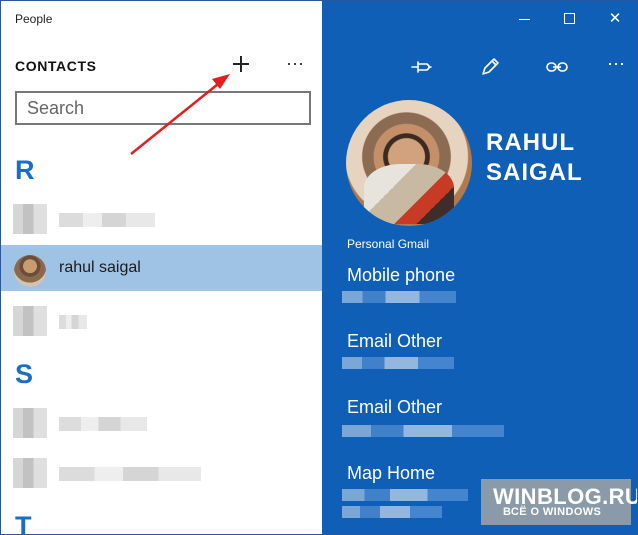  I want to click on site-watermark: WINBLOG.RU ВСЁ О WINDOWS, so click(559, 502).